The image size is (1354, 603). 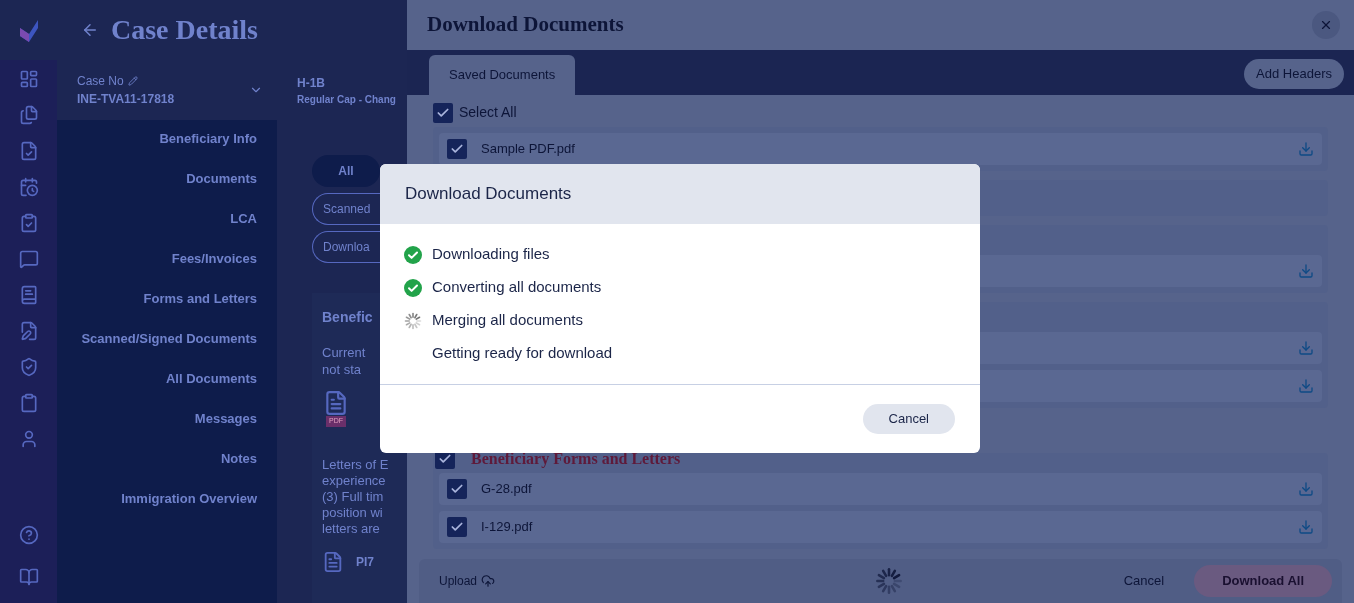 I want to click on cloud-upload-icon, so click(x=488, y=581).